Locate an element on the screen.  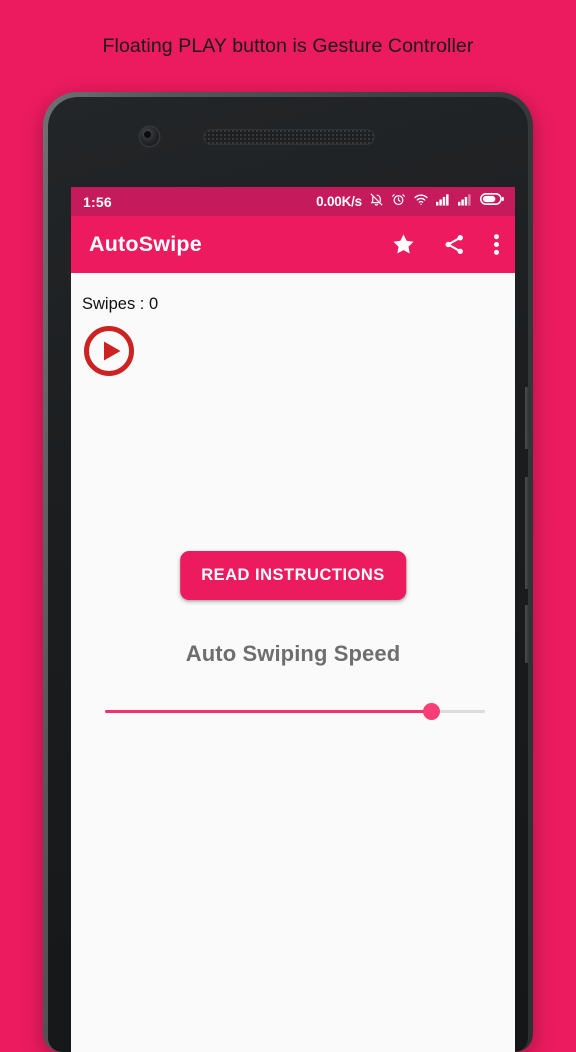
slider-fill is located at coordinates (268, 711).